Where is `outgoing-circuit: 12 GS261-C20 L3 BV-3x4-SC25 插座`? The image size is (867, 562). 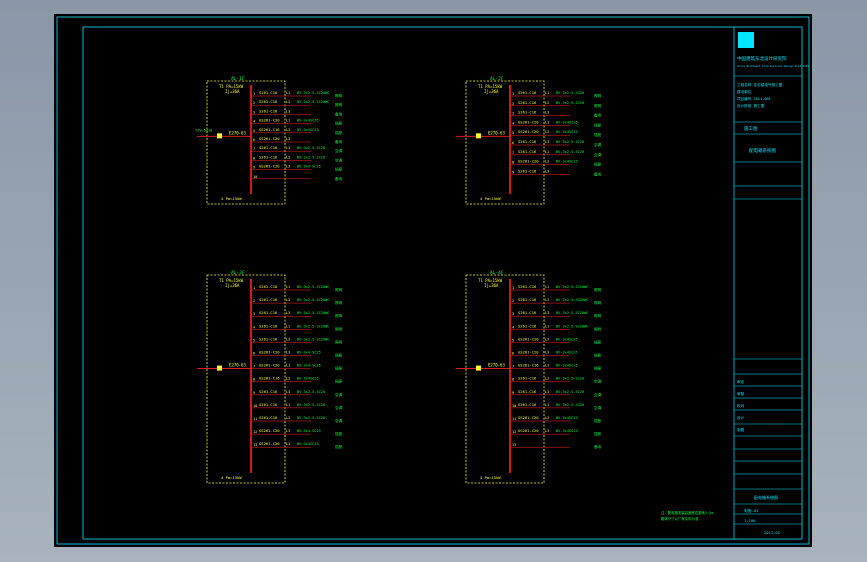 outgoing-circuit: 12 GS261-C20 L3 BV-3x4-SC25 插座 is located at coordinates (297, 432).